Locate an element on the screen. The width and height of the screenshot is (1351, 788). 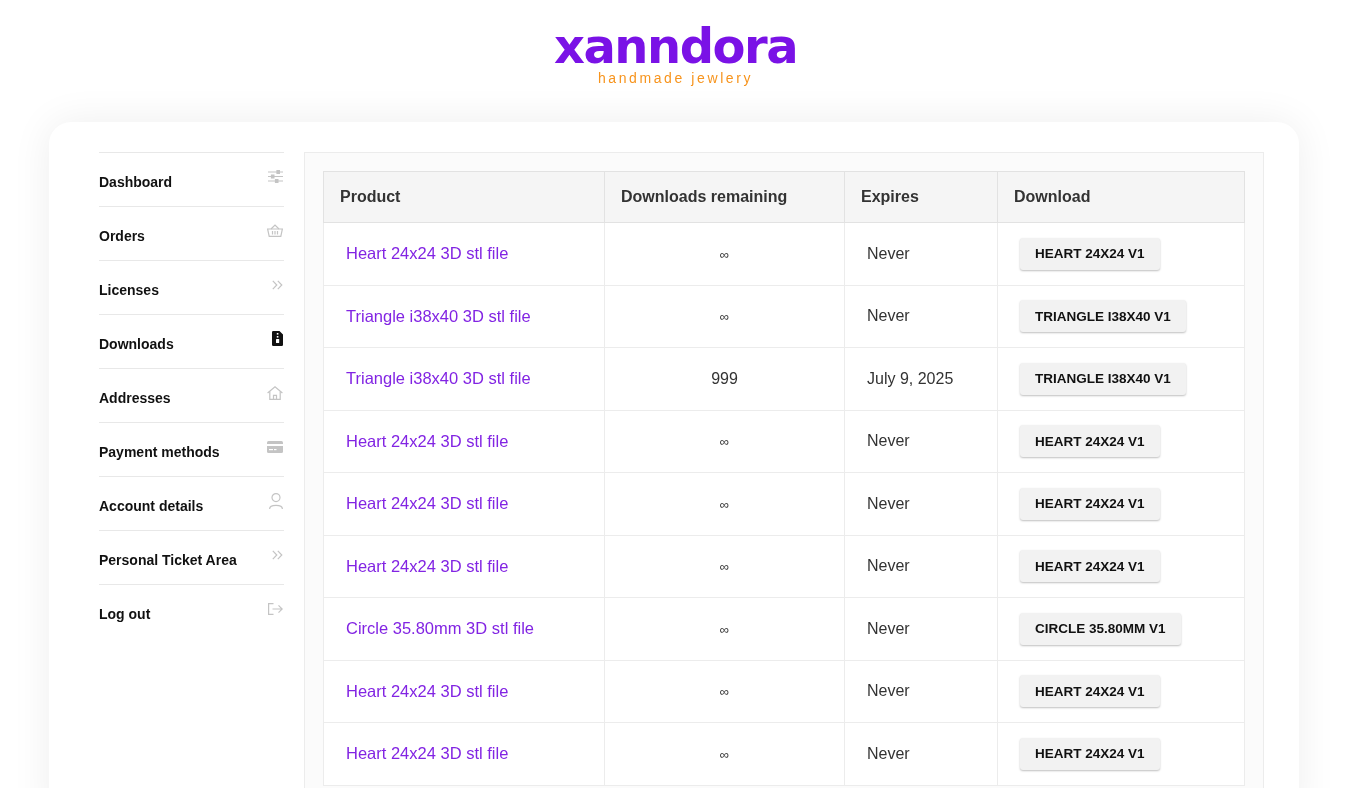
logo-tagline: handmade jewlery is located at coordinates (675, 78).